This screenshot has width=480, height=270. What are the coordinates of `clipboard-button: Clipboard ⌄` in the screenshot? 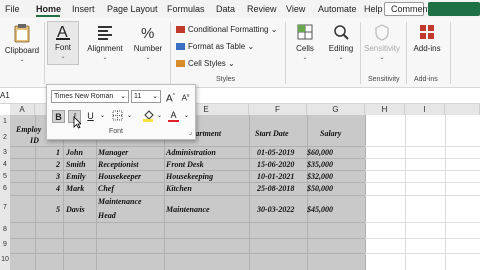 It's located at (22, 43).